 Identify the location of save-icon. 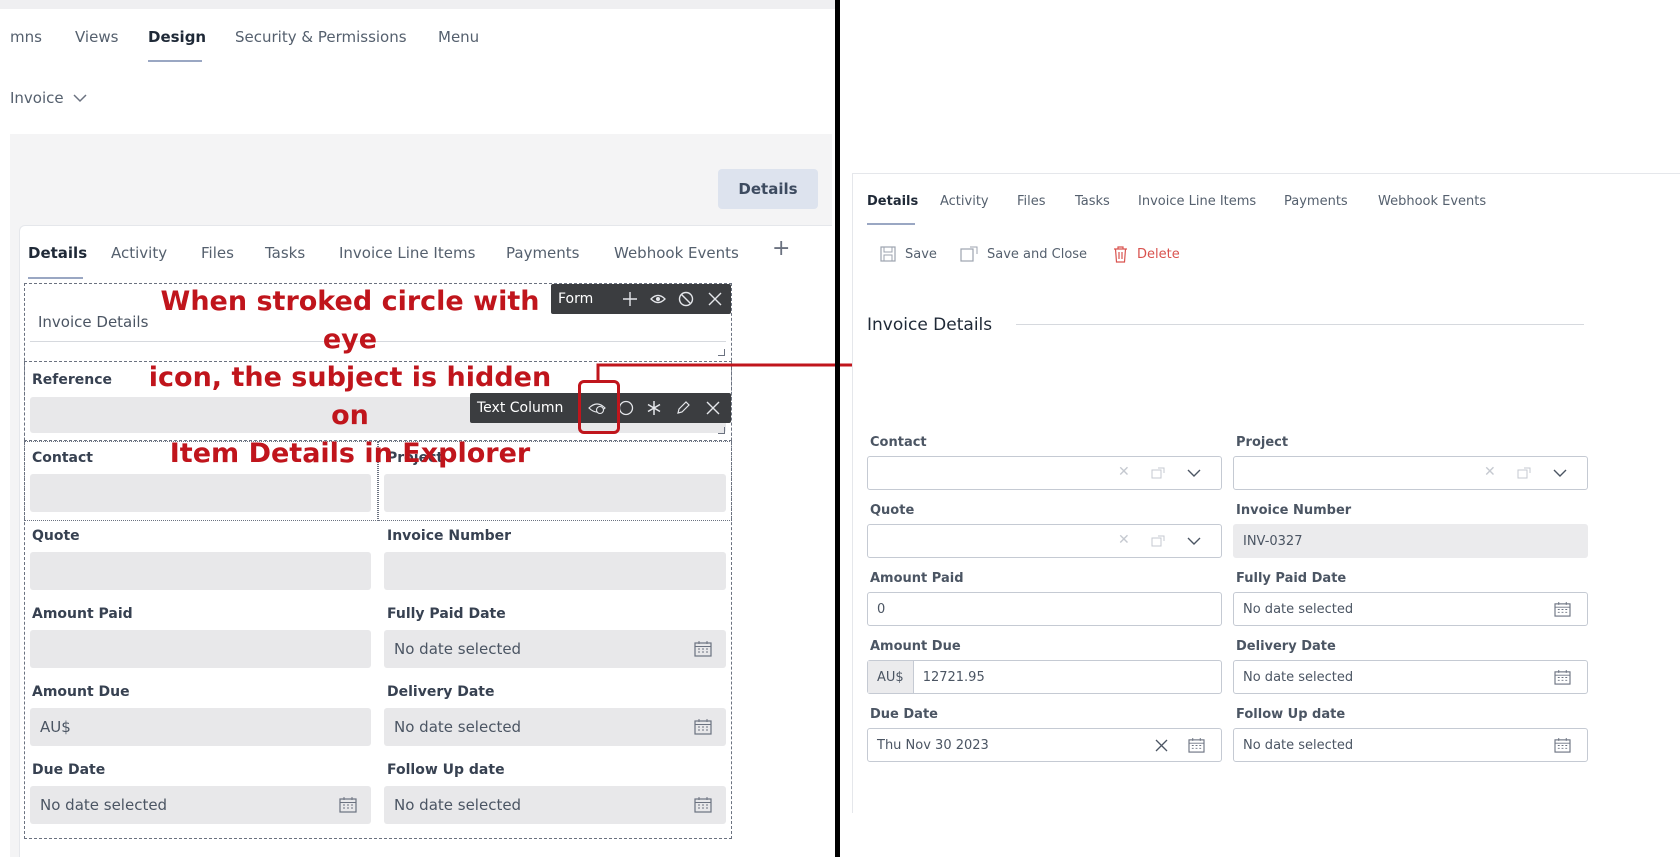
(888, 254).